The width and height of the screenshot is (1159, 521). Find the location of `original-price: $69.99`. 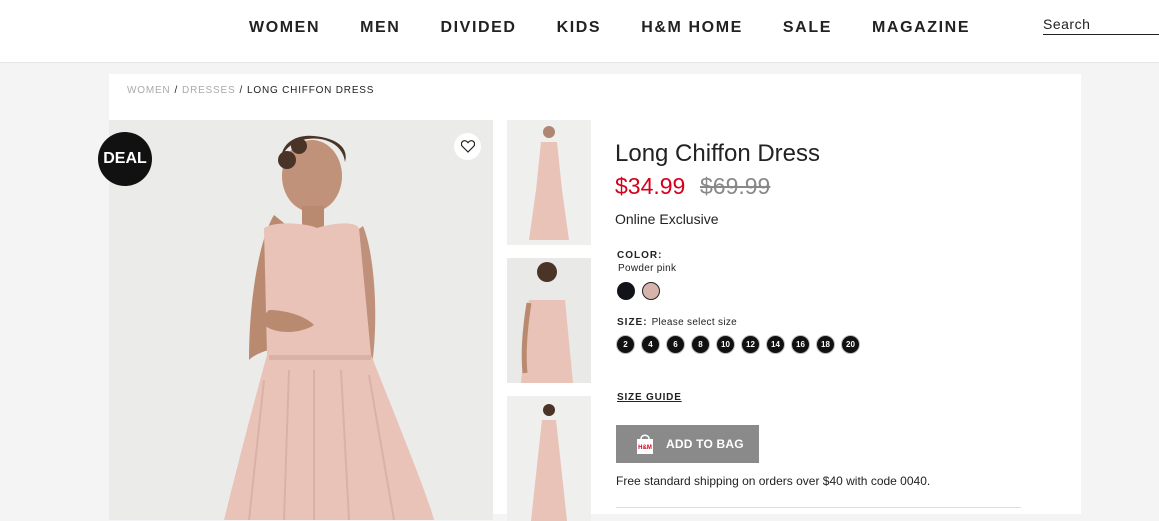

original-price: $69.99 is located at coordinates (735, 186).